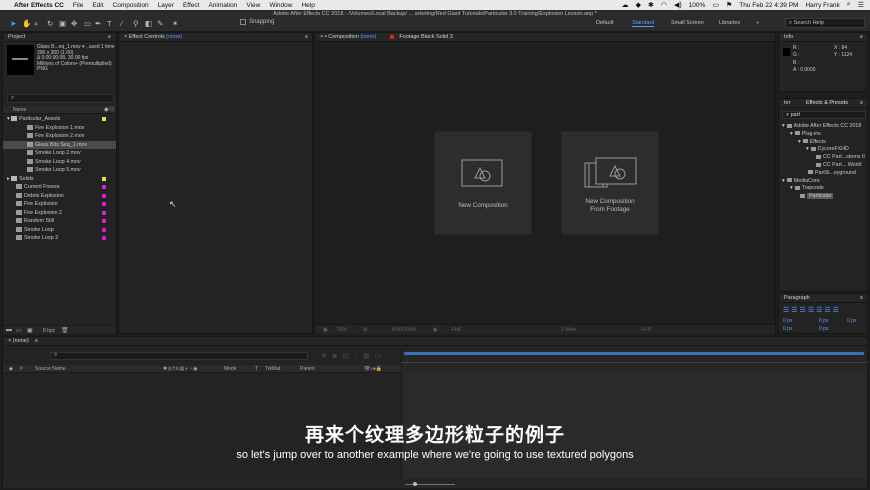  Describe the element at coordinates (816, 196) in the screenshot. I see `effects-tree-item: Particular` at that location.